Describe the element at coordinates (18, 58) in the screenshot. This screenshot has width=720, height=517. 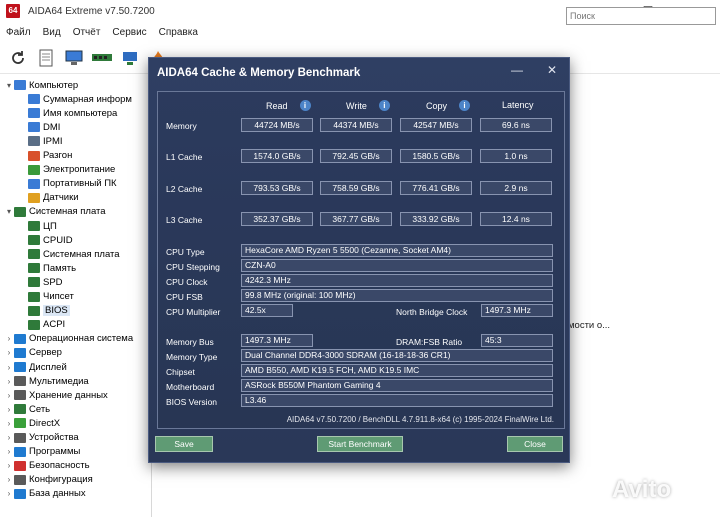
I see `refresh-icon` at that location.